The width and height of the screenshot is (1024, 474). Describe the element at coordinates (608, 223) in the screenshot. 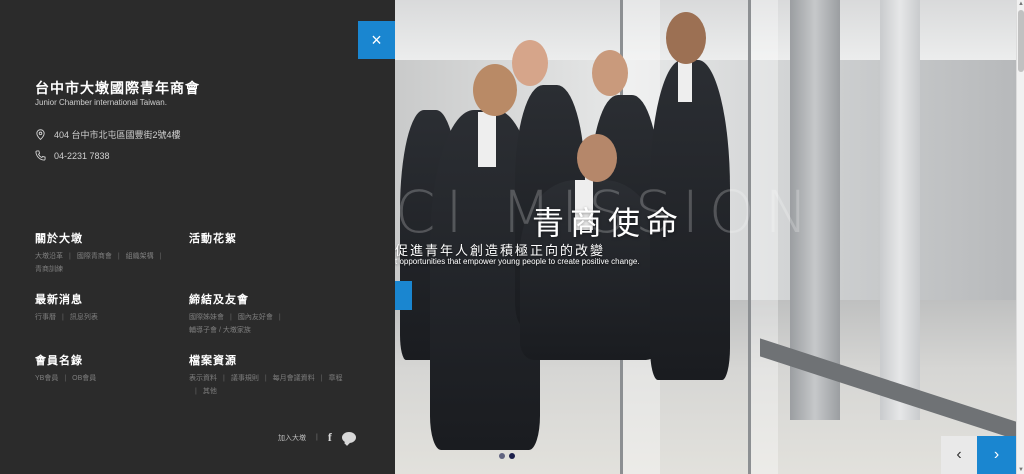

I see `hero-heading: 青商使命` at that location.